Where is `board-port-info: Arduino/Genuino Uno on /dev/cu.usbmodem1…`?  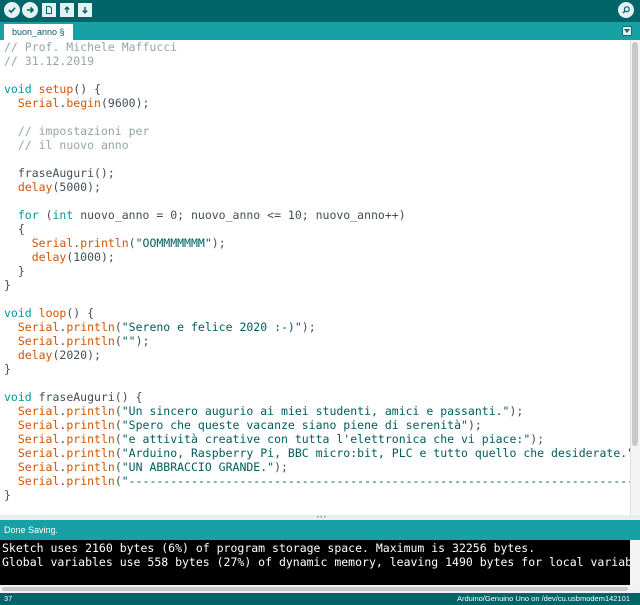
board-port-info: Arduino/Genuino Uno on /dev/cu.usbmodem1… is located at coordinates (543, 598).